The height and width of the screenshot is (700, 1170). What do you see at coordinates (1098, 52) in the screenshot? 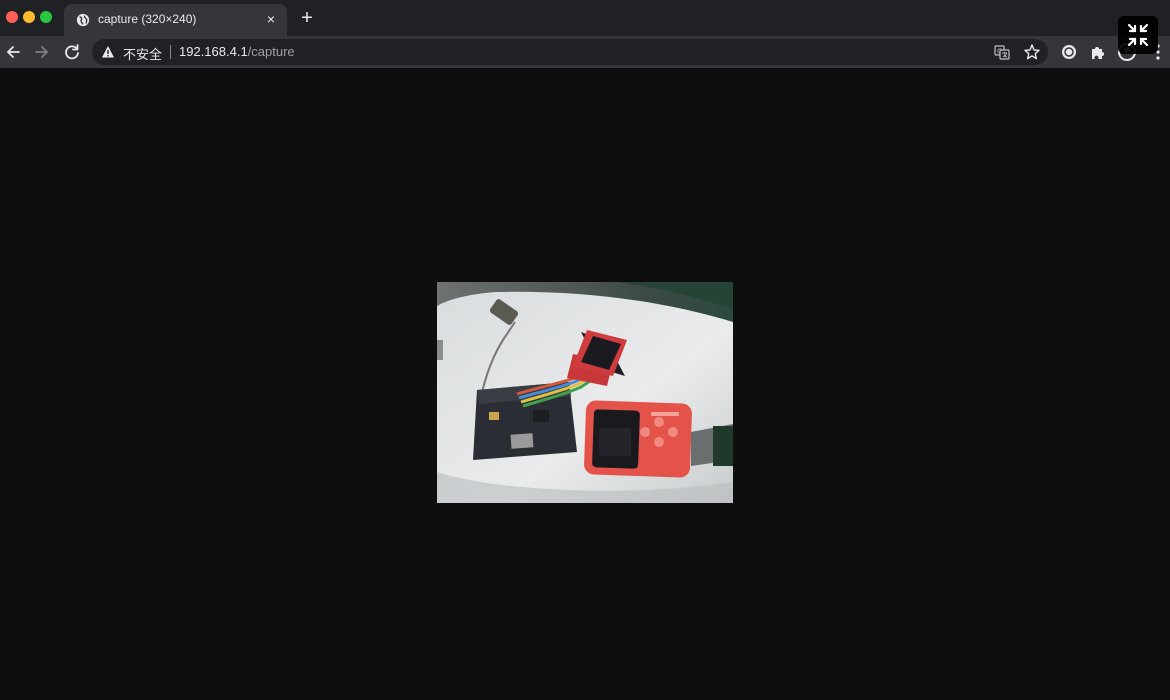
I see `extensions-puzzle-icon` at bounding box center [1098, 52].